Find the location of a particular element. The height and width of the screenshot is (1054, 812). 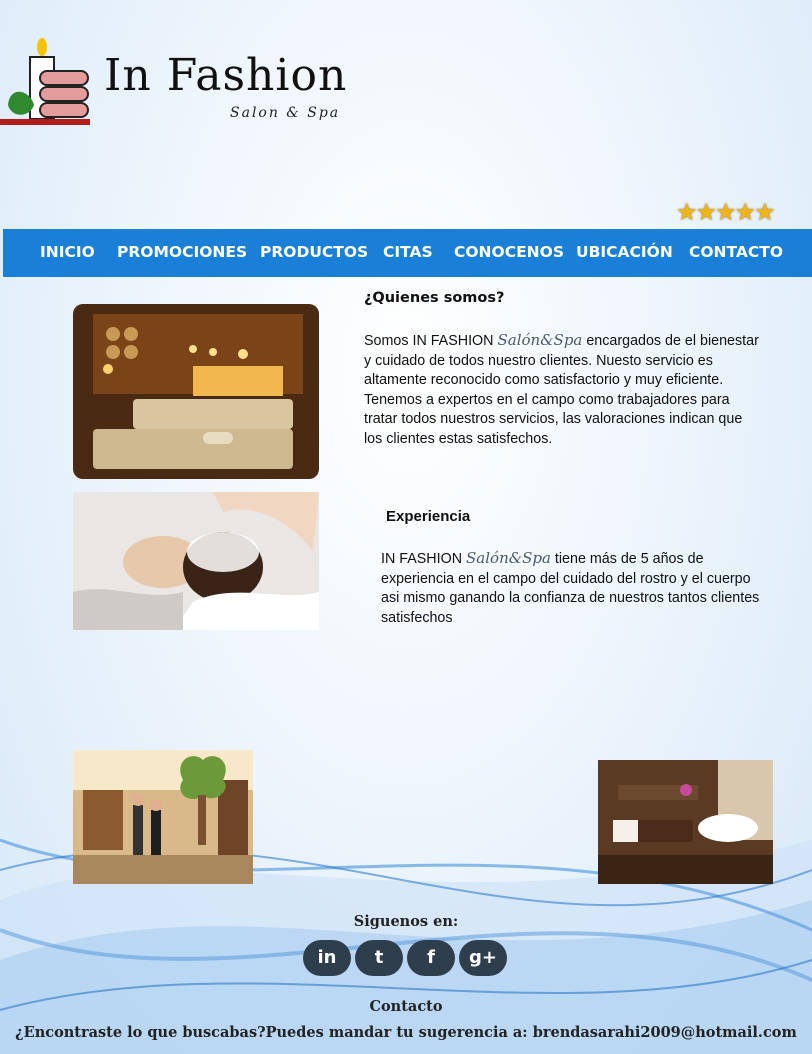

experience-brand-script: Salón&Spa is located at coordinates (508, 558).